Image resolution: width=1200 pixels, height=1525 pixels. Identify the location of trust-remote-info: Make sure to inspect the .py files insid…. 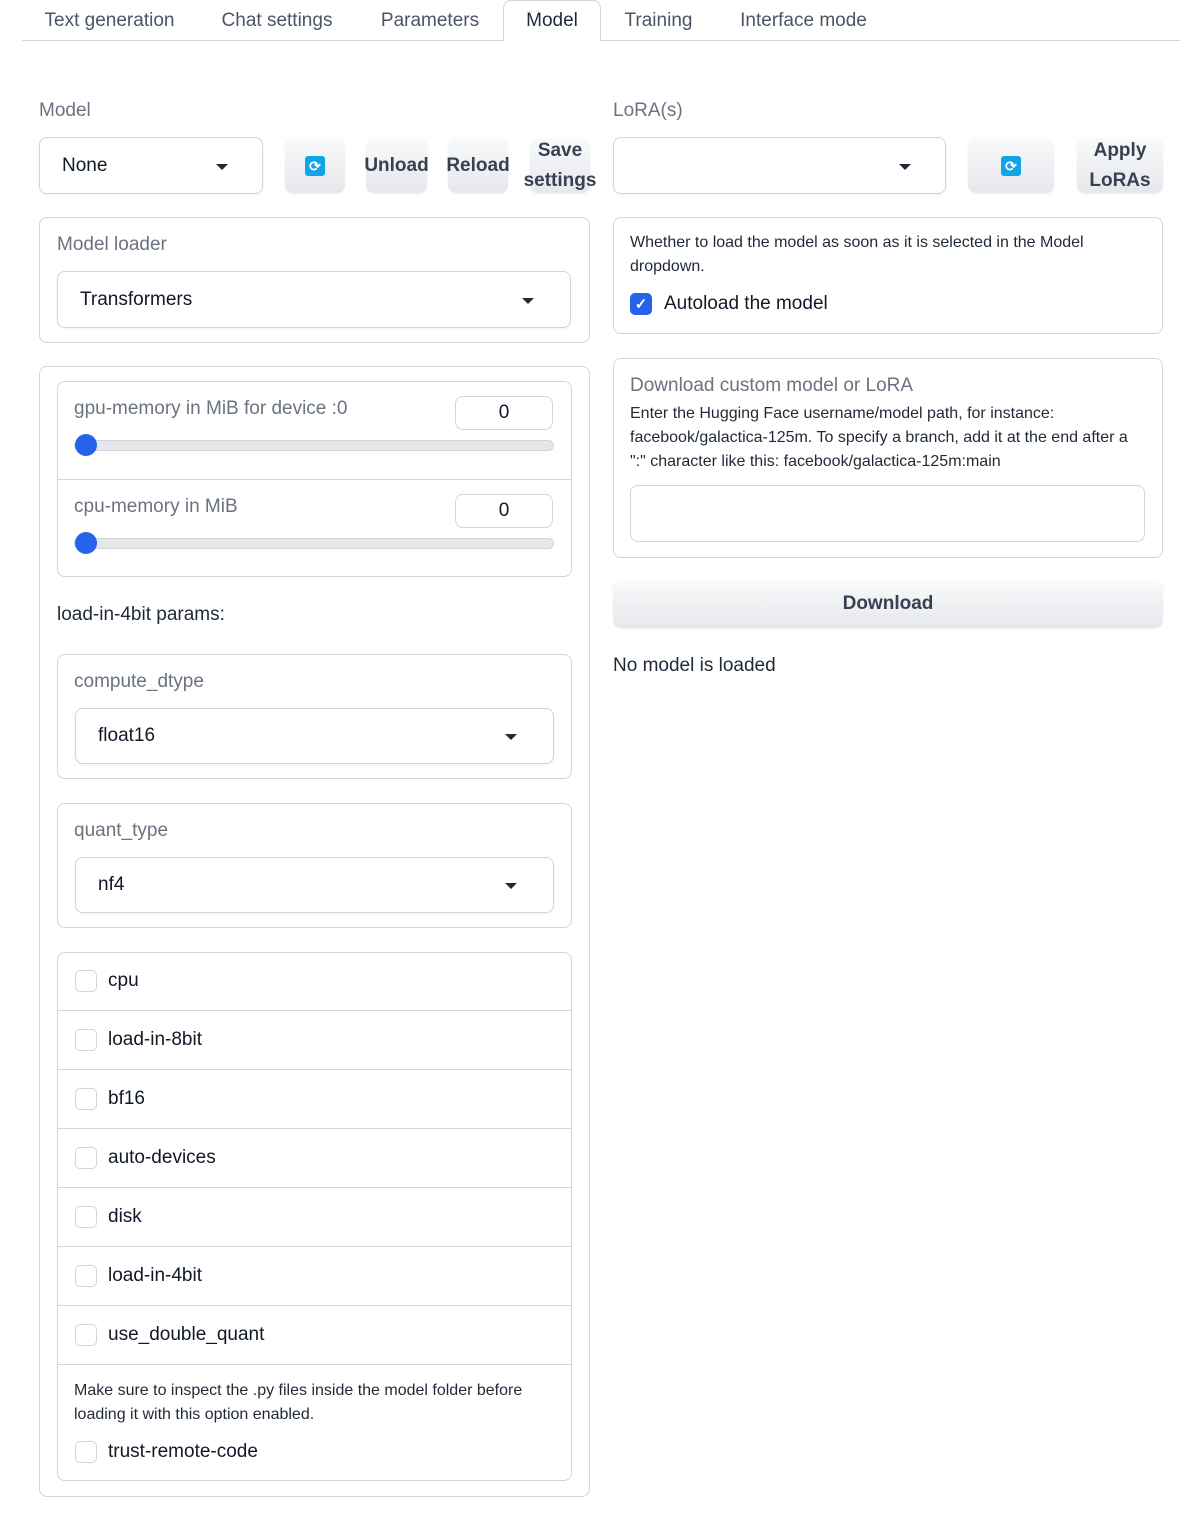
(298, 1402).